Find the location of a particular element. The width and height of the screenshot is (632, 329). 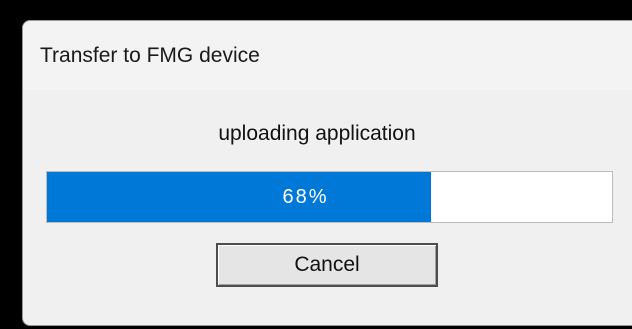

dialog-title: Transfer to FMG device is located at coordinates (150, 55).